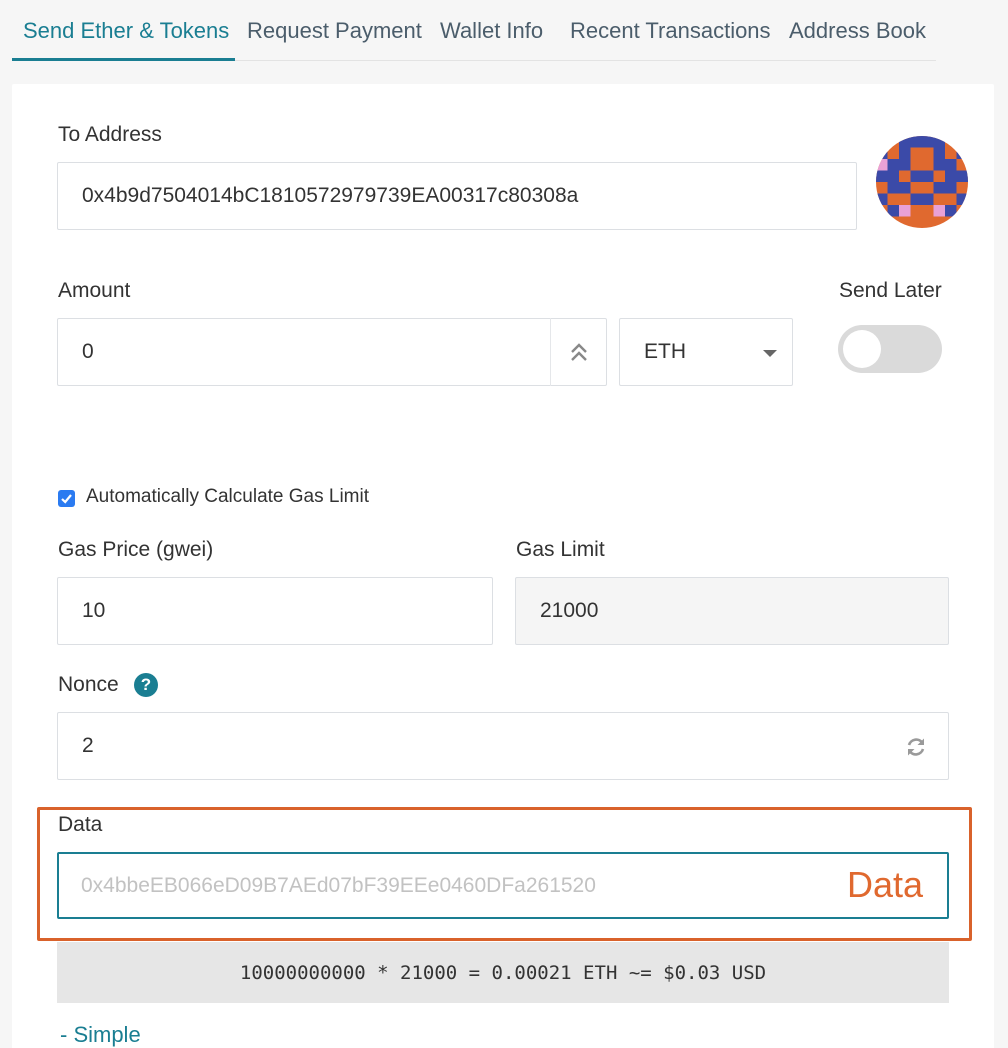 The image size is (1008, 1048). What do you see at coordinates (126, 31) in the screenshot?
I see `tab-send-ether-tokens: Send Ether & Tokens` at bounding box center [126, 31].